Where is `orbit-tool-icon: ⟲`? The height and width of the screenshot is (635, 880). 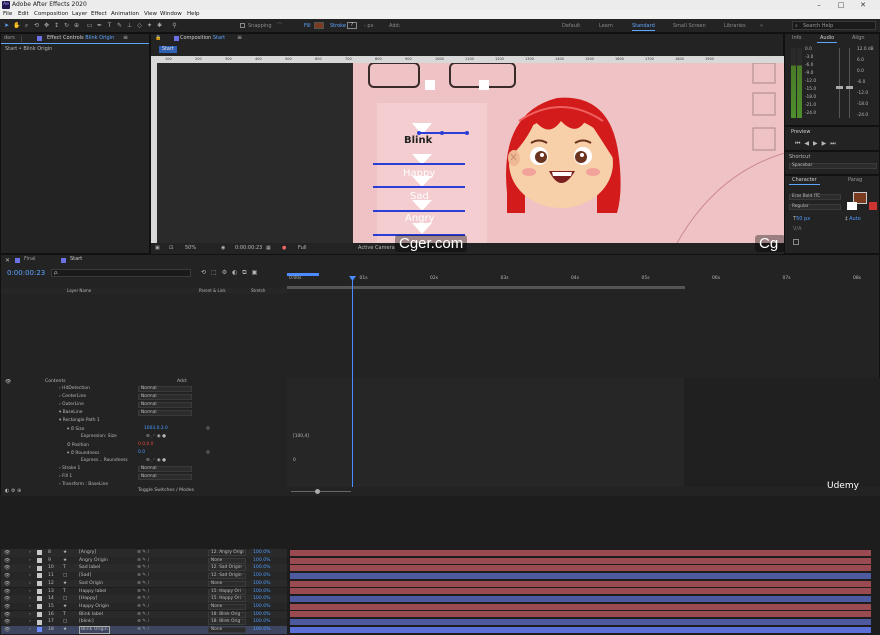
orbit-tool-icon: ⟲ is located at coordinates (36, 25).